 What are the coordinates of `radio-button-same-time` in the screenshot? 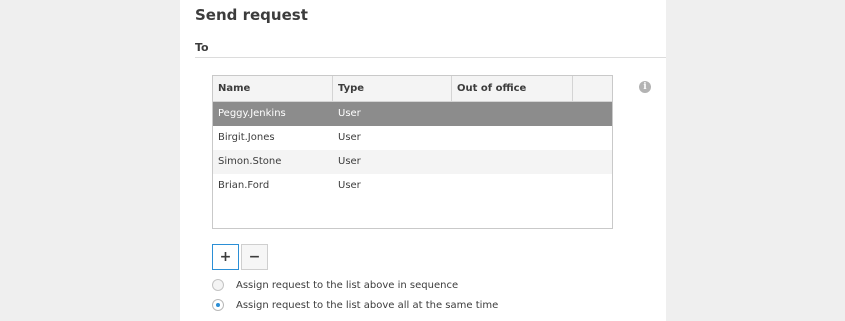 It's located at (218, 305).